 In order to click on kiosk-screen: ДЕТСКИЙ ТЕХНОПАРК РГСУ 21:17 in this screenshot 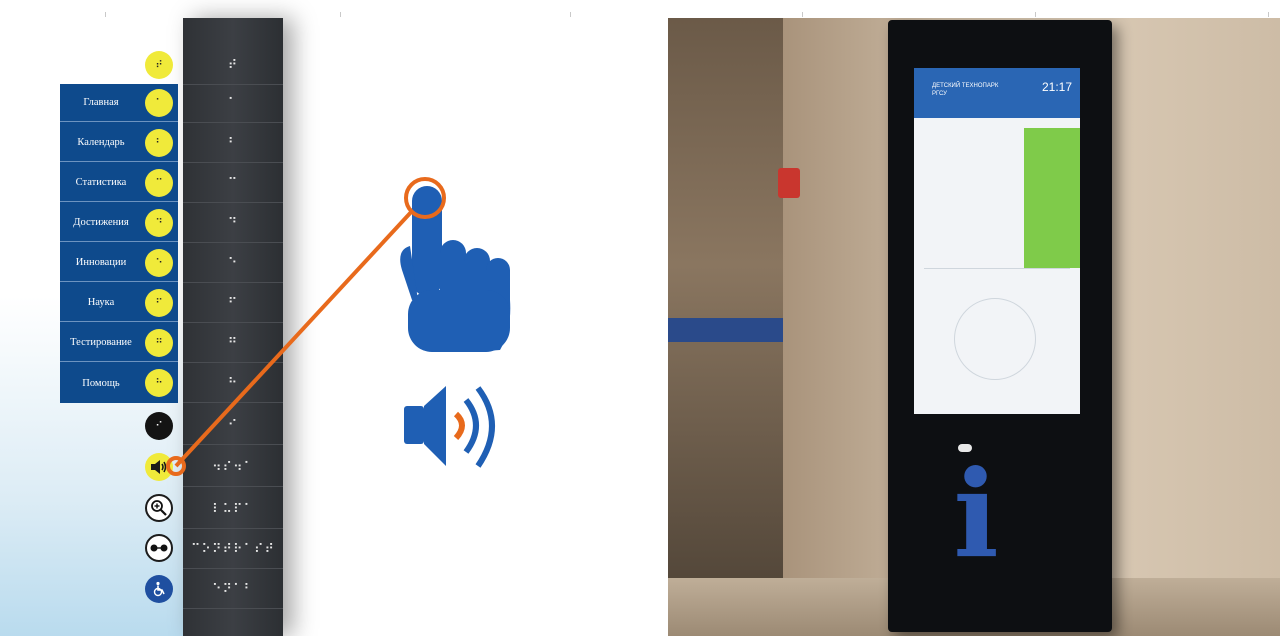, I will do `click(997, 241)`.